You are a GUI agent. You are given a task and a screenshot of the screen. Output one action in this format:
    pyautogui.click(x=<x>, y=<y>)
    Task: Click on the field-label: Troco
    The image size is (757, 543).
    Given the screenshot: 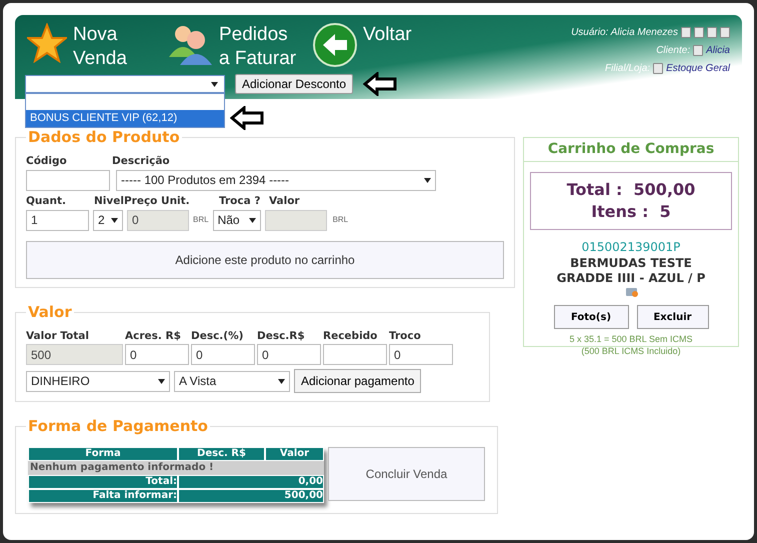 What is the action you would take?
    pyautogui.click(x=405, y=336)
    